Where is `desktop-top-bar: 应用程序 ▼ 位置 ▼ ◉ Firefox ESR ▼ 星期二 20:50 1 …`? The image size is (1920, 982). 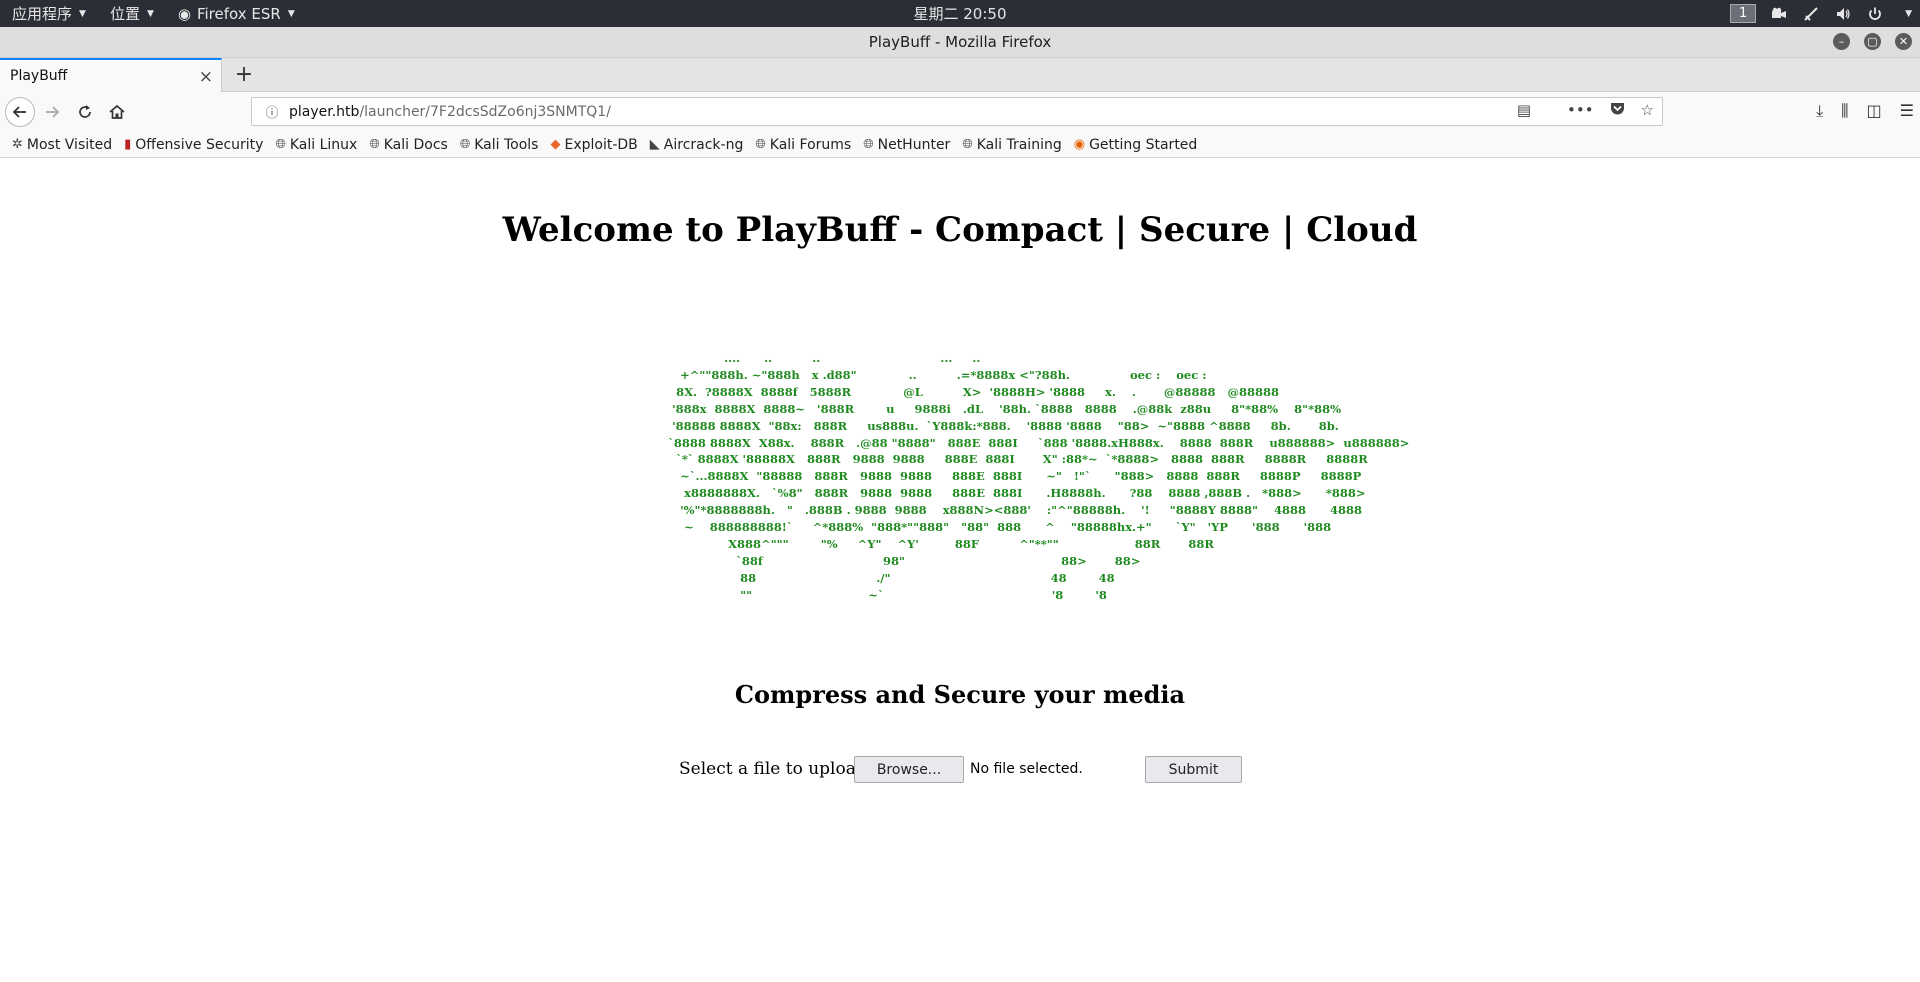
desktop-top-bar: 应用程序 ▼ 位置 ▼ ◉ Firefox ESR ▼ 星期二 20:50 1 … is located at coordinates (960, 13).